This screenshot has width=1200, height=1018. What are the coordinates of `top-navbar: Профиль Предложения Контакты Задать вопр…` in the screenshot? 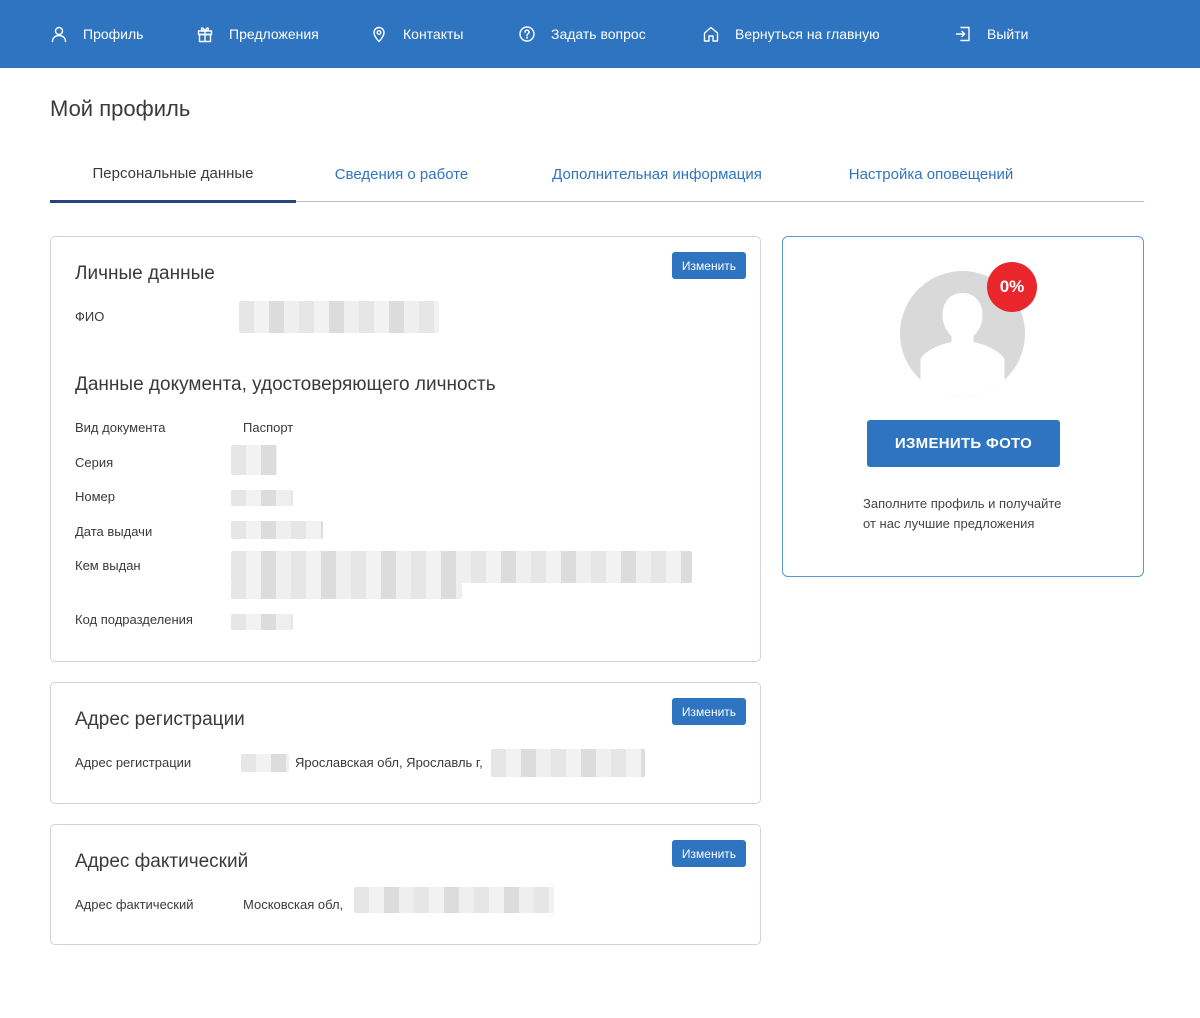 It's located at (600, 34).